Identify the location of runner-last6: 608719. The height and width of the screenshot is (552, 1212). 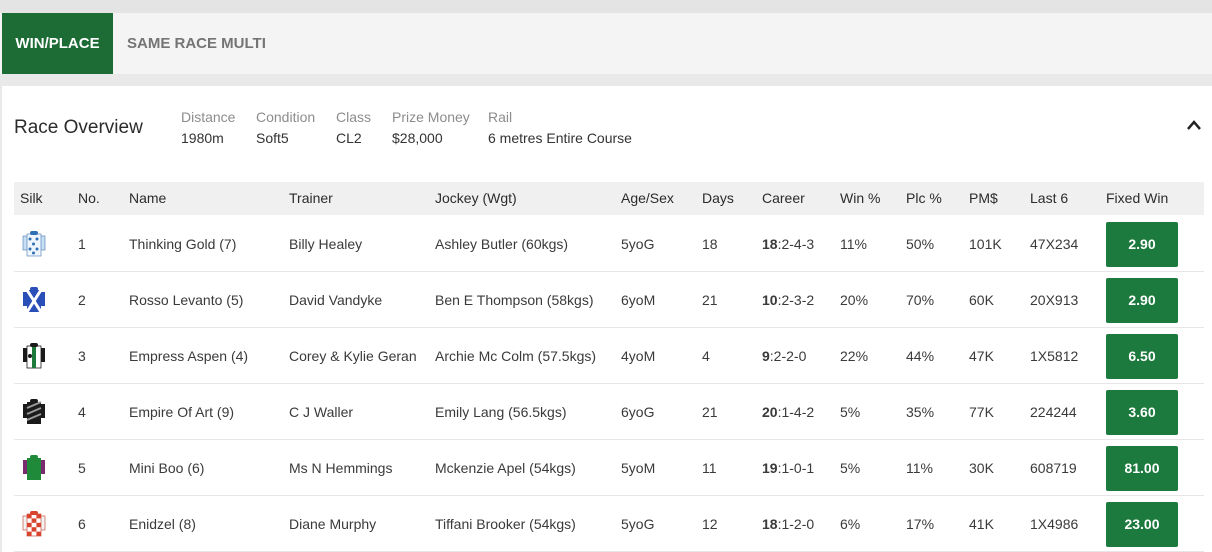
(1053, 468).